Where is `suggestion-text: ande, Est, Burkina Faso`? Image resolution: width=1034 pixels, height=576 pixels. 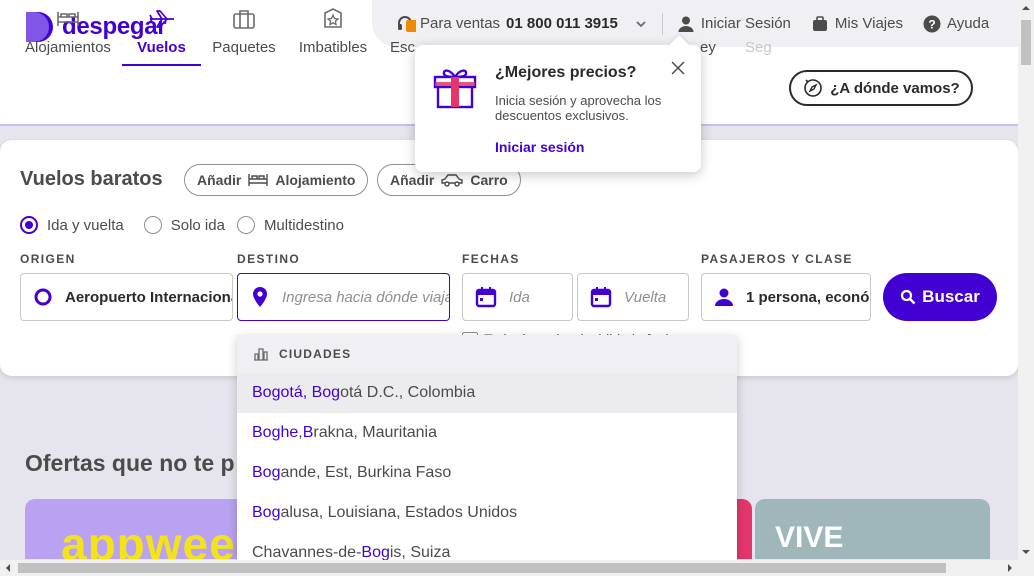
suggestion-text: ande, Est, Burkina Faso is located at coordinates (366, 472).